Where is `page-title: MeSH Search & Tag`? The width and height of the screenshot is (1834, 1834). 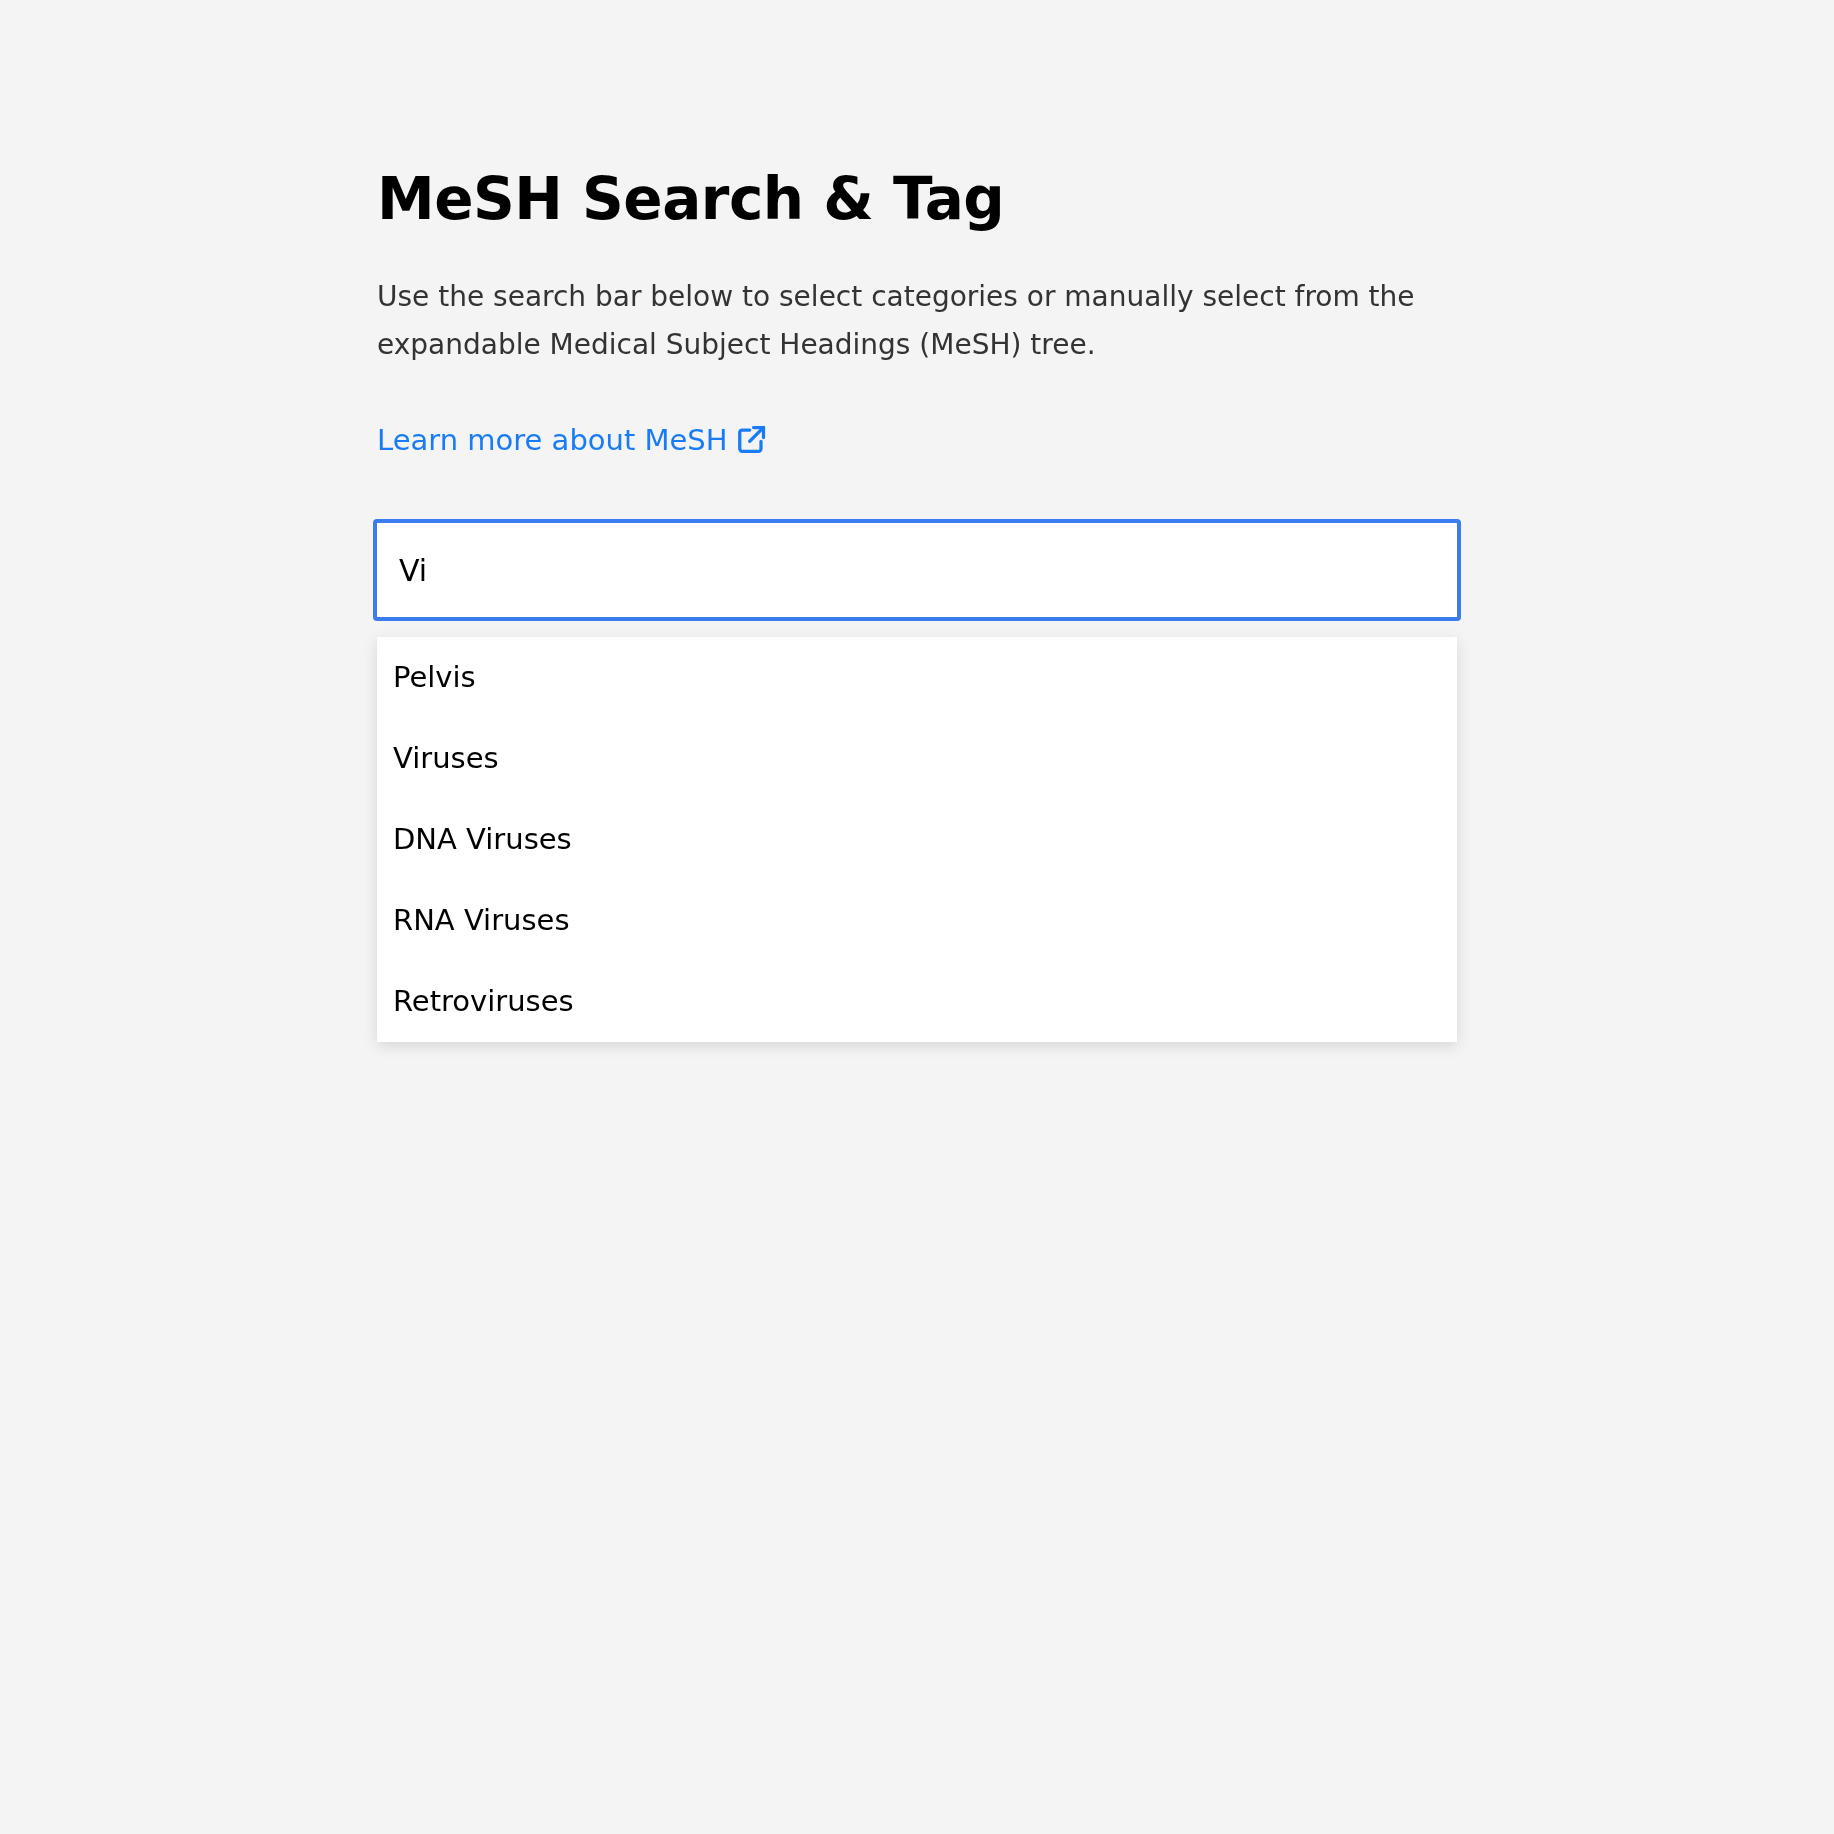
page-title: MeSH Search & Tag is located at coordinates (691, 200).